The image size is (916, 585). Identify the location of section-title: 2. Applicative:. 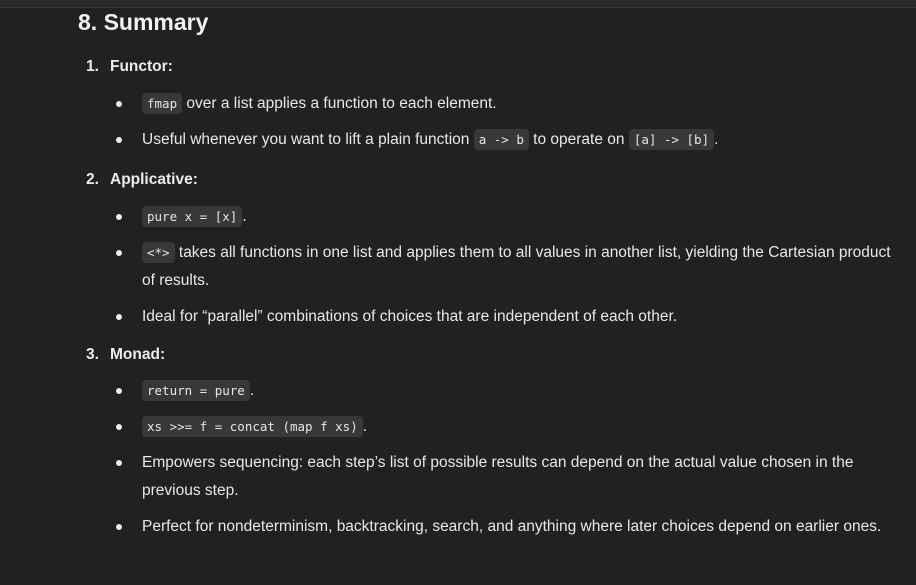
(142, 179).